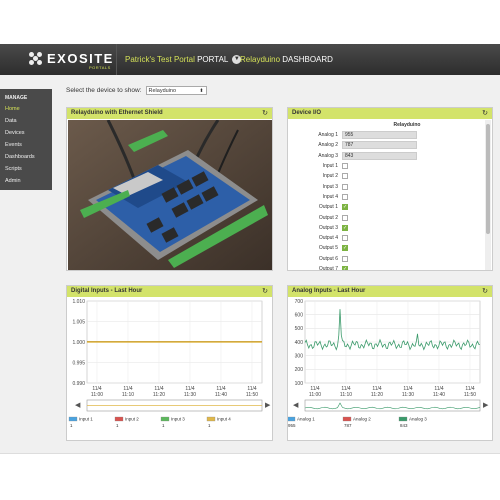  Describe the element at coordinates (488, 179) in the screenshot. I see `io-scroll-thumb` at that location.